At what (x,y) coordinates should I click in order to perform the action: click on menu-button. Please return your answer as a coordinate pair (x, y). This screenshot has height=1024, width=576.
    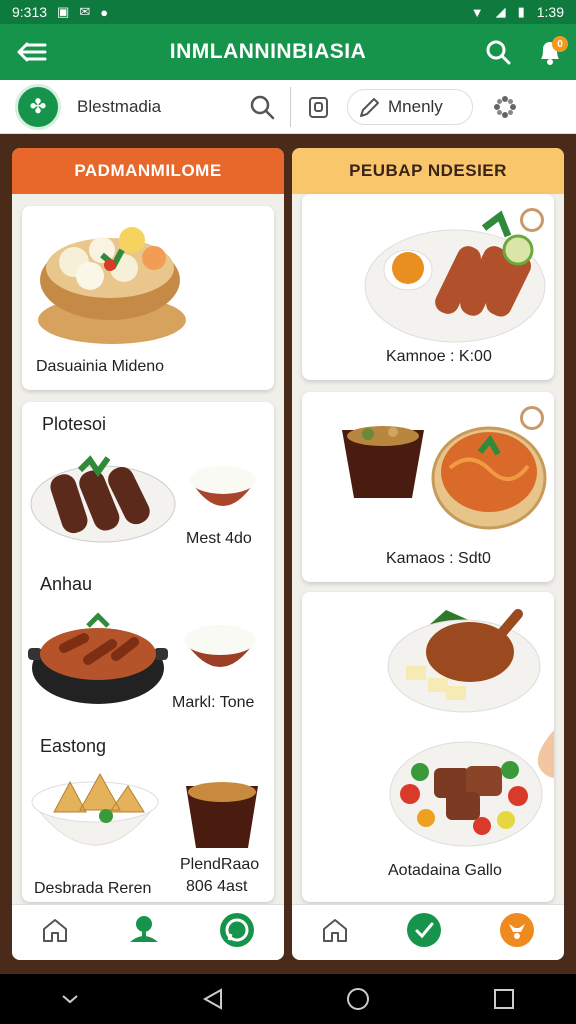
    Looking at the image, I should click on (32, 52).